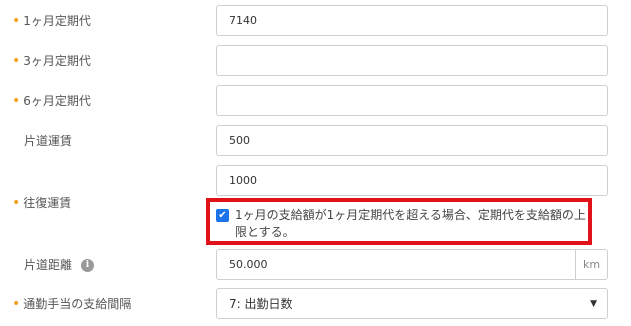 This screenshot has height=326, width=631. Describe the element at coordinates (412, 140) in the screenshot. I see `one-way-fare-input` at that location.